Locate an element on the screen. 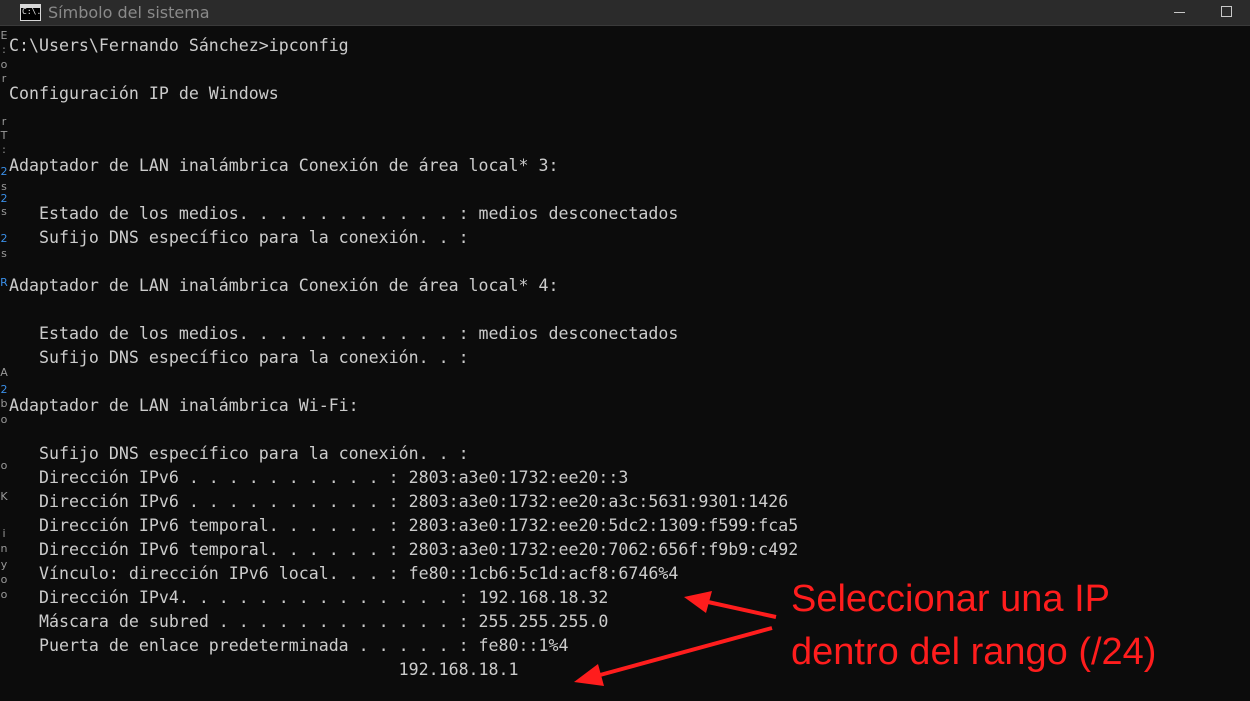 The height and width of the screenshot is (701, 1250). console-line: Configuración IP de Windows is located at coordinates (144, 93).